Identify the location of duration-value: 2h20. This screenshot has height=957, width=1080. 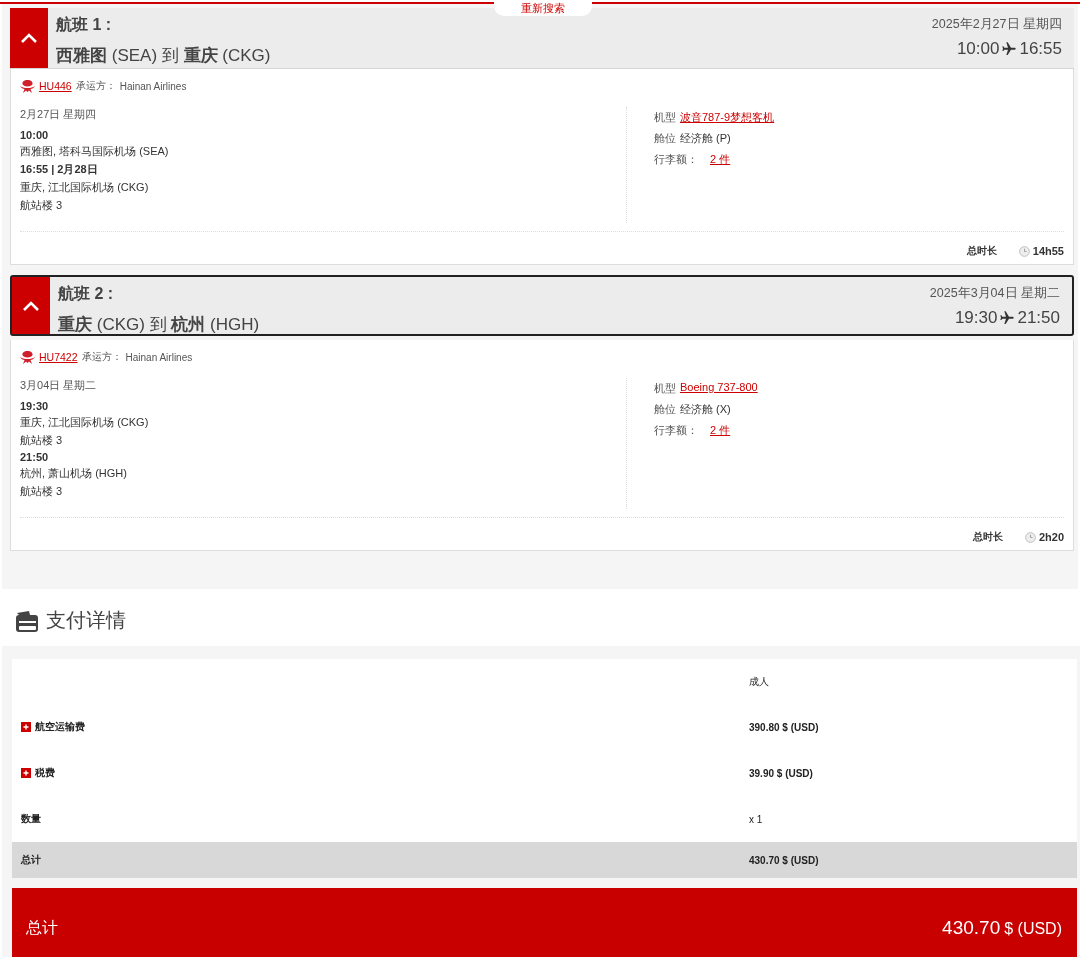
(1051, 537).